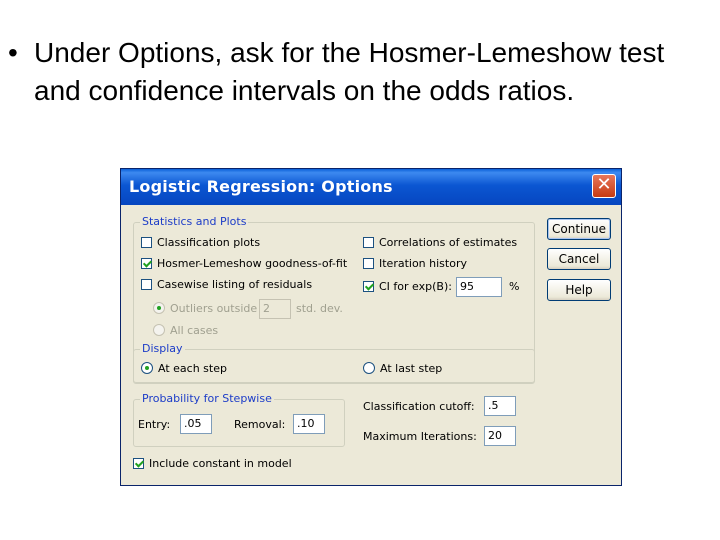 Image resolution: width=720 pixels, height=540 pixels. What do you see at coordinates (146, 242) in the screenshot?
I see `classification-plots-box` at bounding box center [146, 242].